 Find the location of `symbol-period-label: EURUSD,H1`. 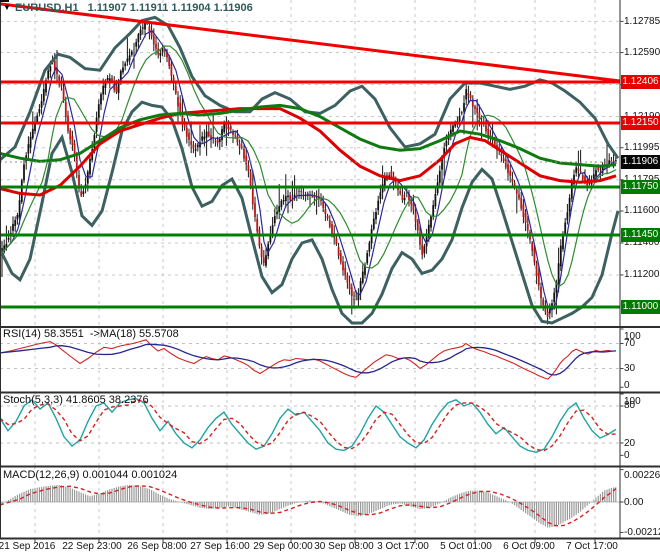

symbol-period-label: EURUSD,H1 is located at coordinates (47, 8).